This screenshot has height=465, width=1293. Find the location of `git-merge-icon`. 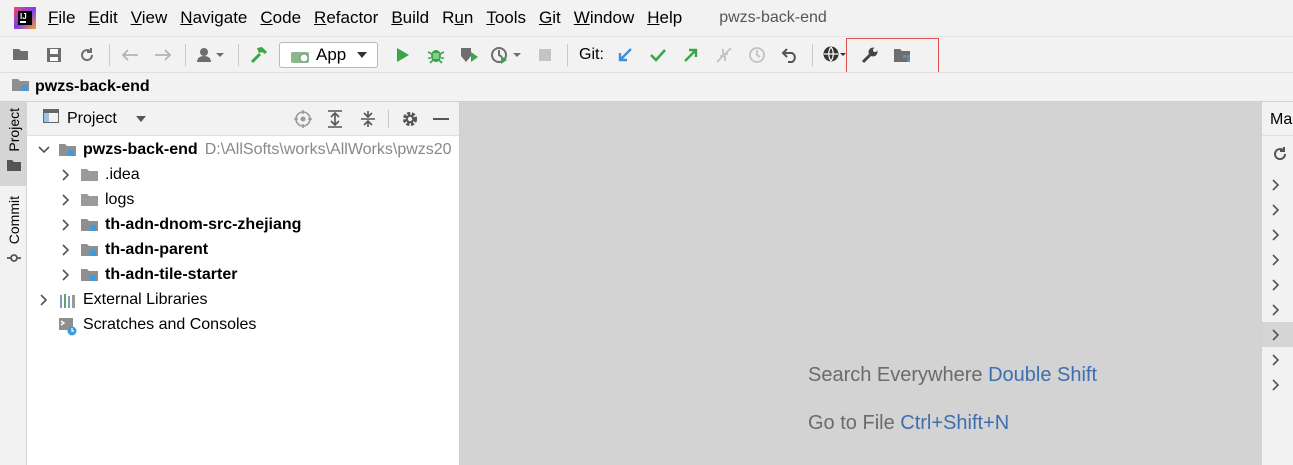

git-merge-icon is located at coordinates (724, 55).